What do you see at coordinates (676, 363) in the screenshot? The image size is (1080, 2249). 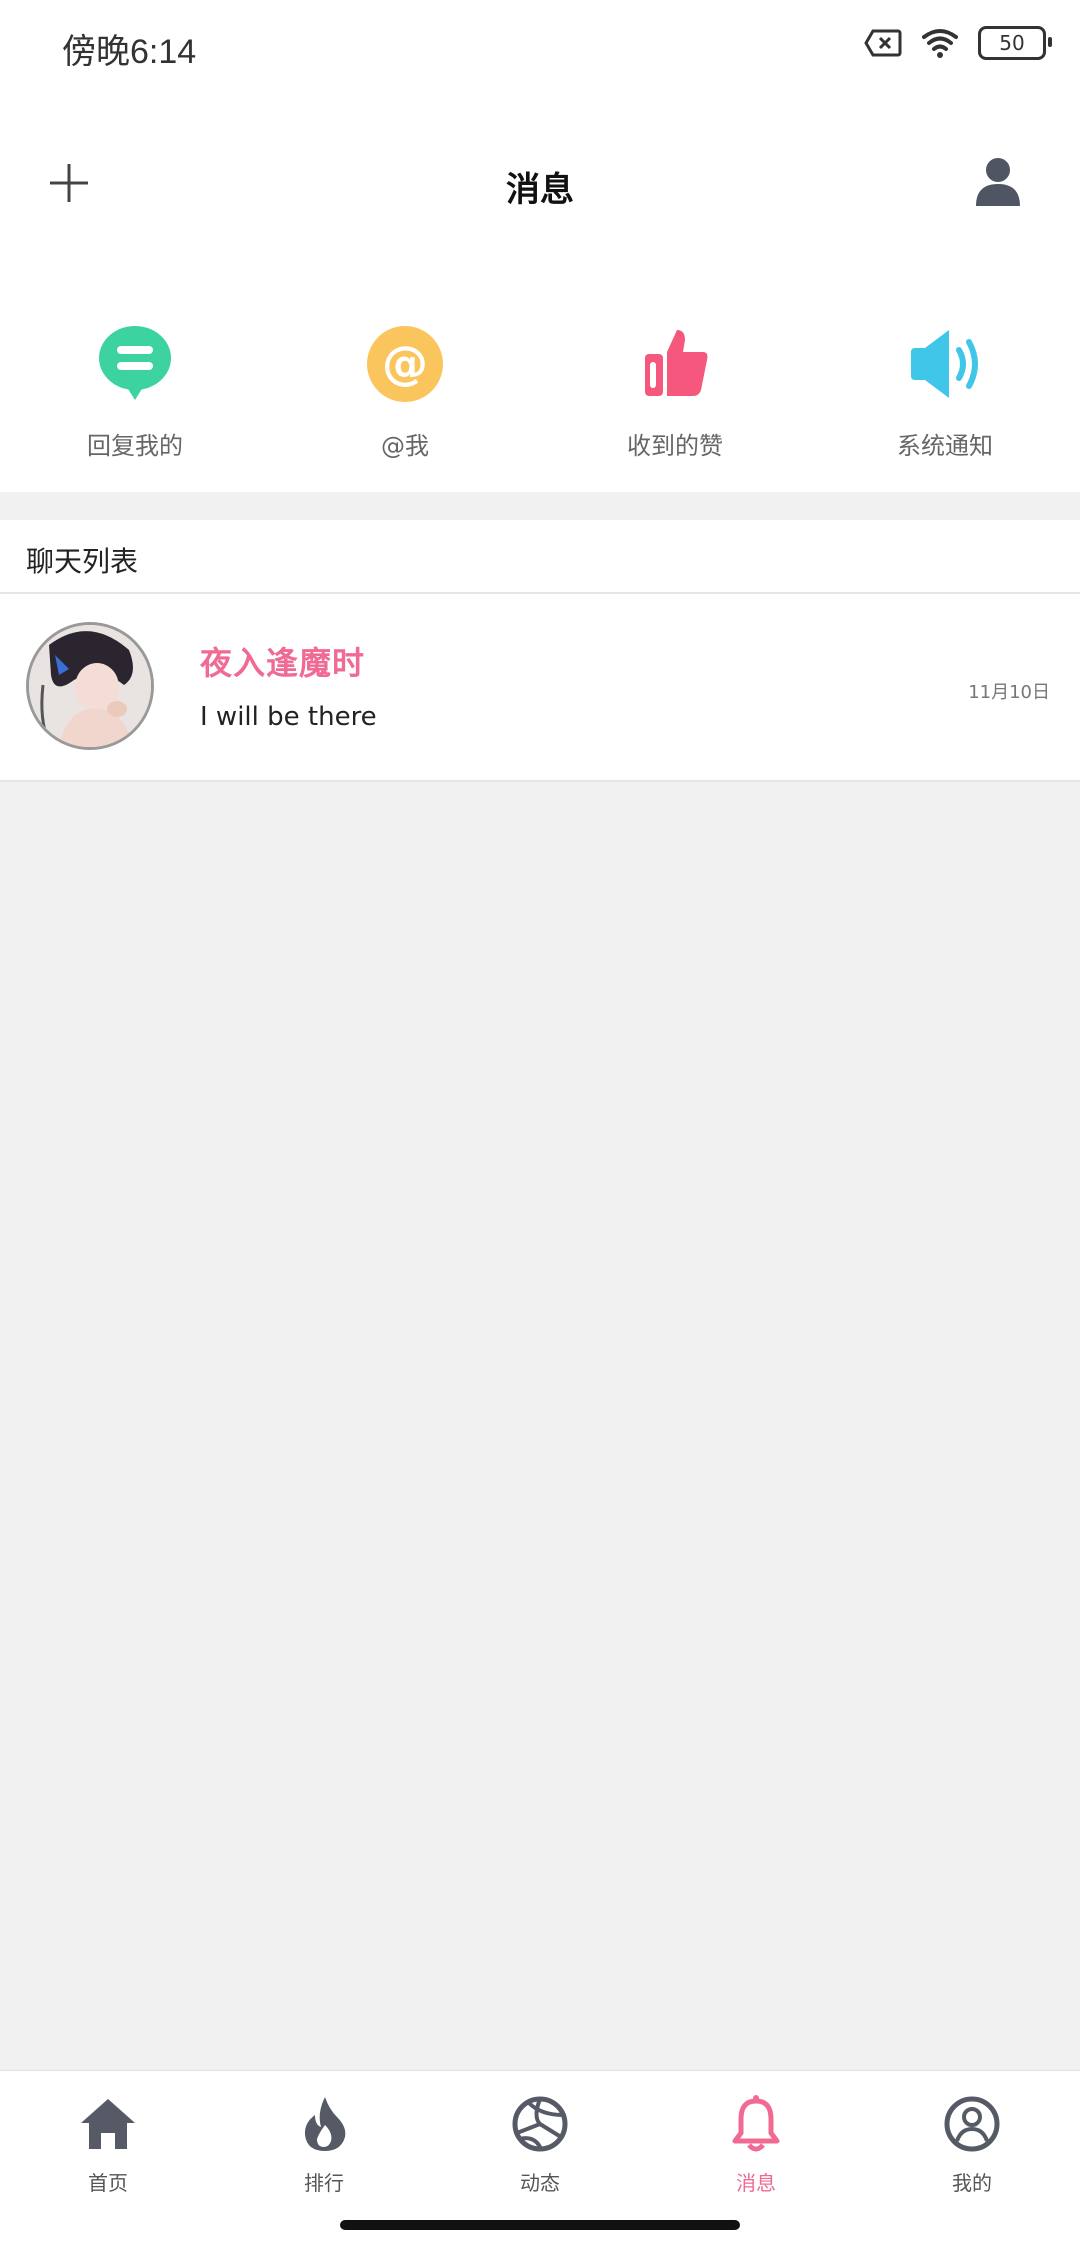 I see `thumbs-up-icon` at bounding box center [676, 363].